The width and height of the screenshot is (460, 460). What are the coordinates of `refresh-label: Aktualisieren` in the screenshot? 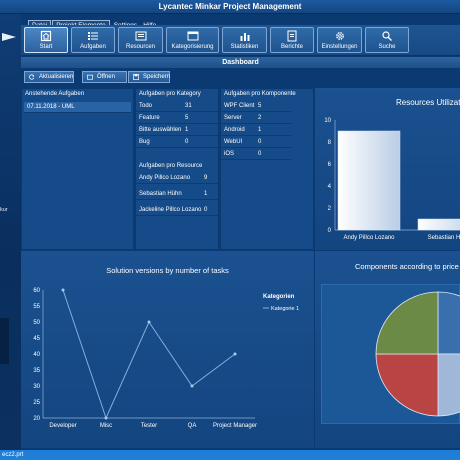 It's located at (56, 77).